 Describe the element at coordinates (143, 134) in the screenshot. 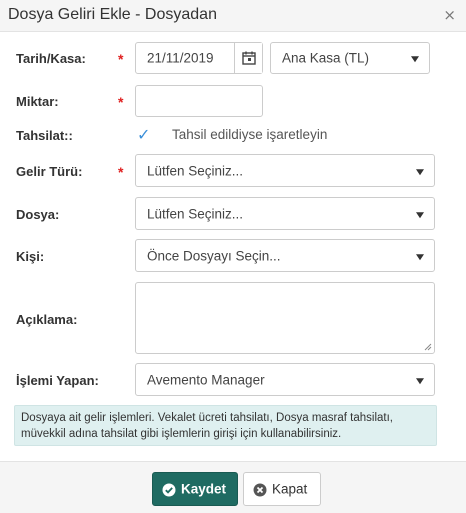

I see `collection-checkbox: ✓` at that location.